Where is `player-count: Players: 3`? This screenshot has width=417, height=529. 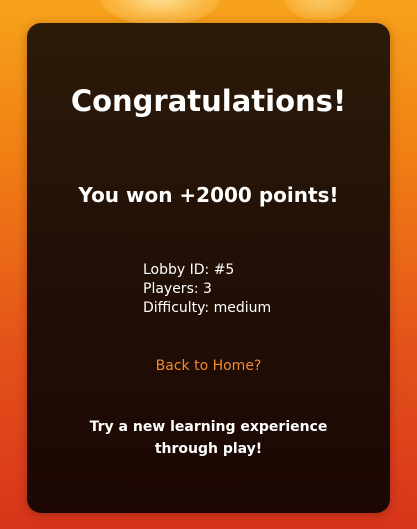
player-count: Players: 3 is located at coordinates (177, 289).